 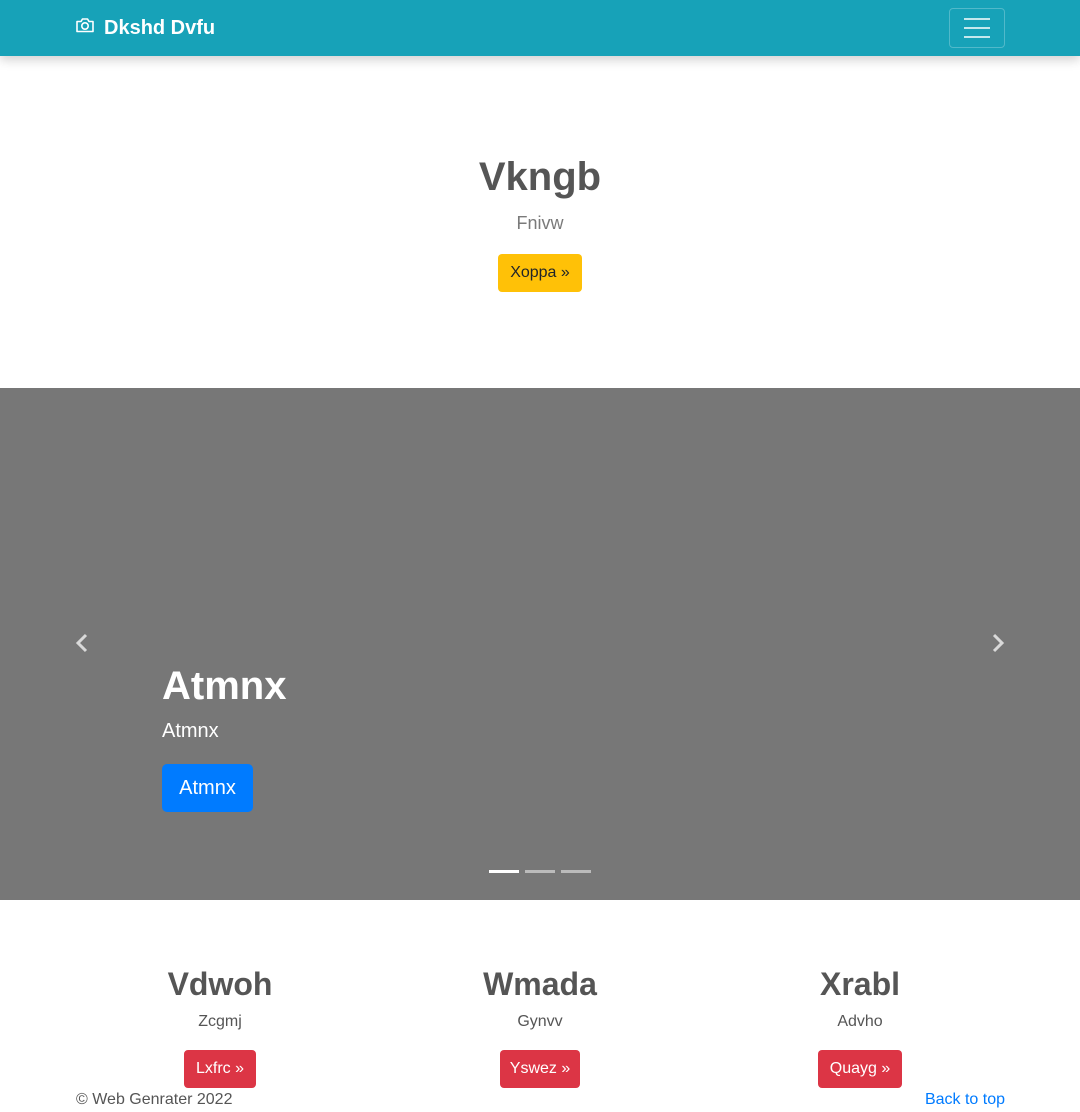 I want to click on back-to-top-link: Back to top, so click(x=965, y=1100).